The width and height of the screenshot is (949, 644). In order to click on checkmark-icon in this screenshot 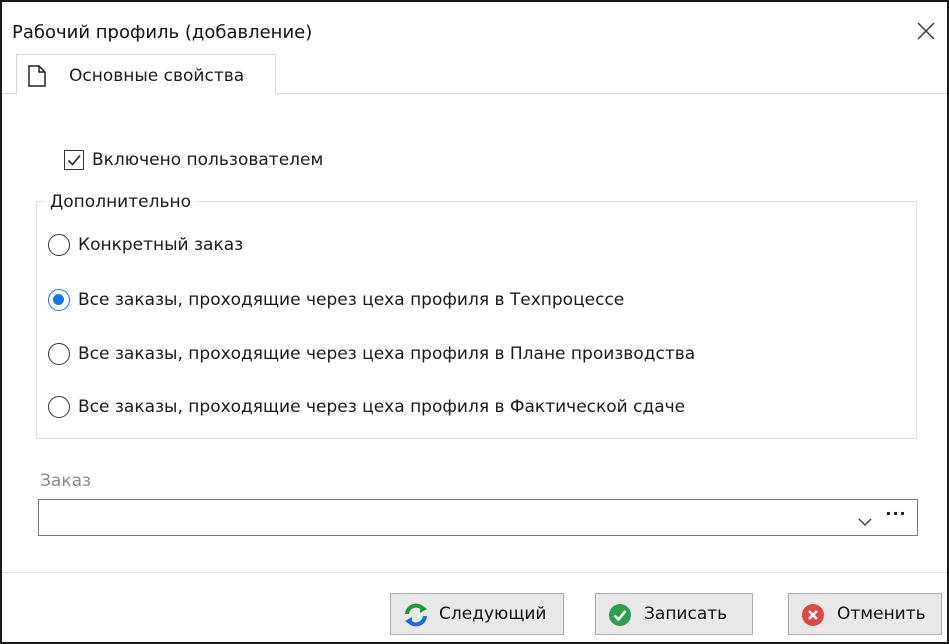, I will do `click(74, 160)`.